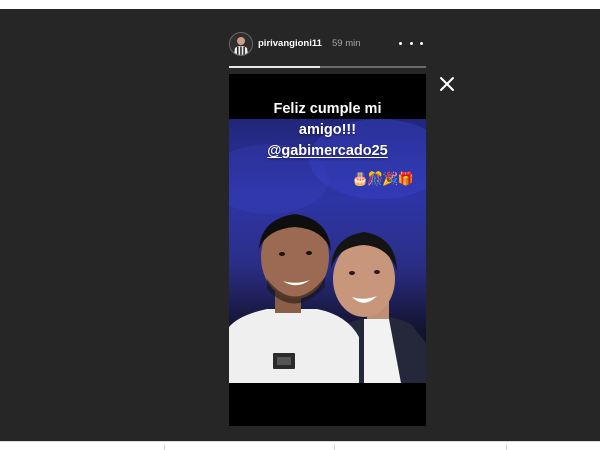 Image resolution: width=600 pixels, height=450 pixels. Describe the element at coordinates (383, 178) in the screenshot. I see `emoji-stickers: 🎂🎊🎉🎁` at that location.